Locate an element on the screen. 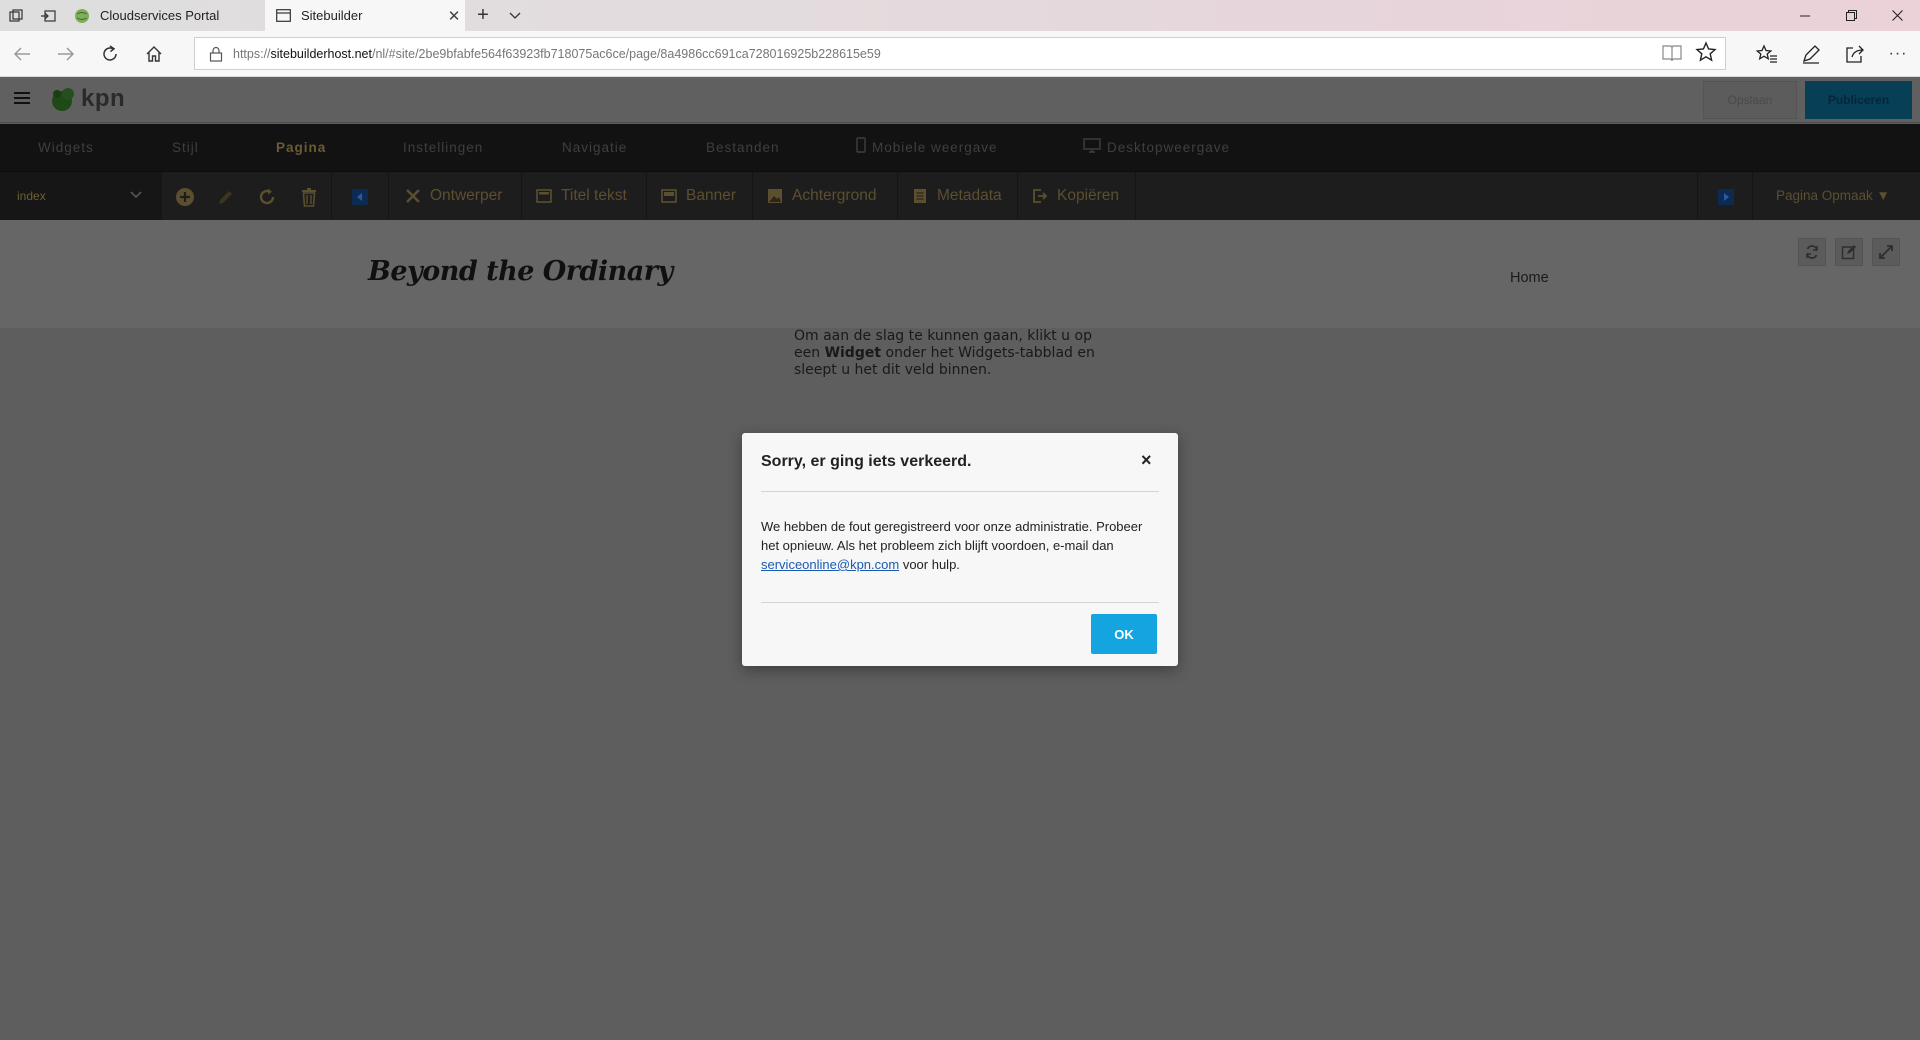  new-tab-icon: + is located at coordinates (483, 15).